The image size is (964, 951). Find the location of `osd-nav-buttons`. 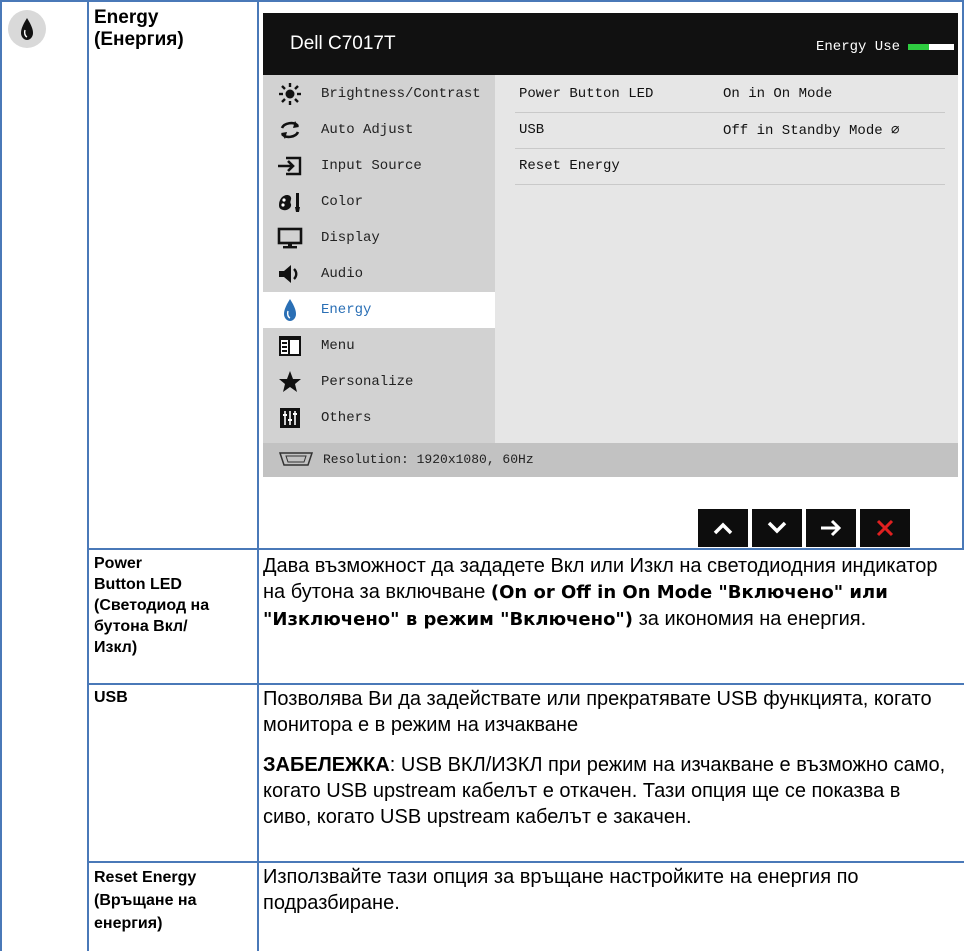

osd-nav-buttons is located at coordinates (828, 528).